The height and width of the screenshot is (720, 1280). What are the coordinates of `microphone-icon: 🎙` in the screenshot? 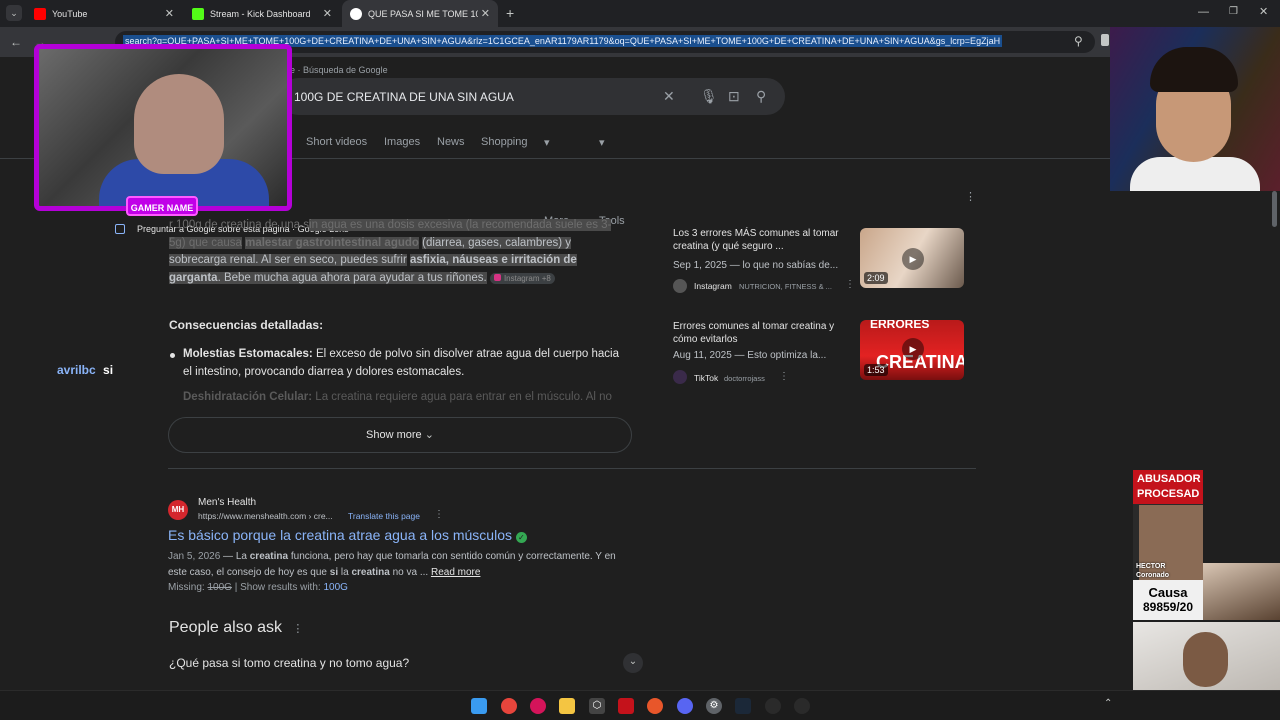 It's located at (709, 96).